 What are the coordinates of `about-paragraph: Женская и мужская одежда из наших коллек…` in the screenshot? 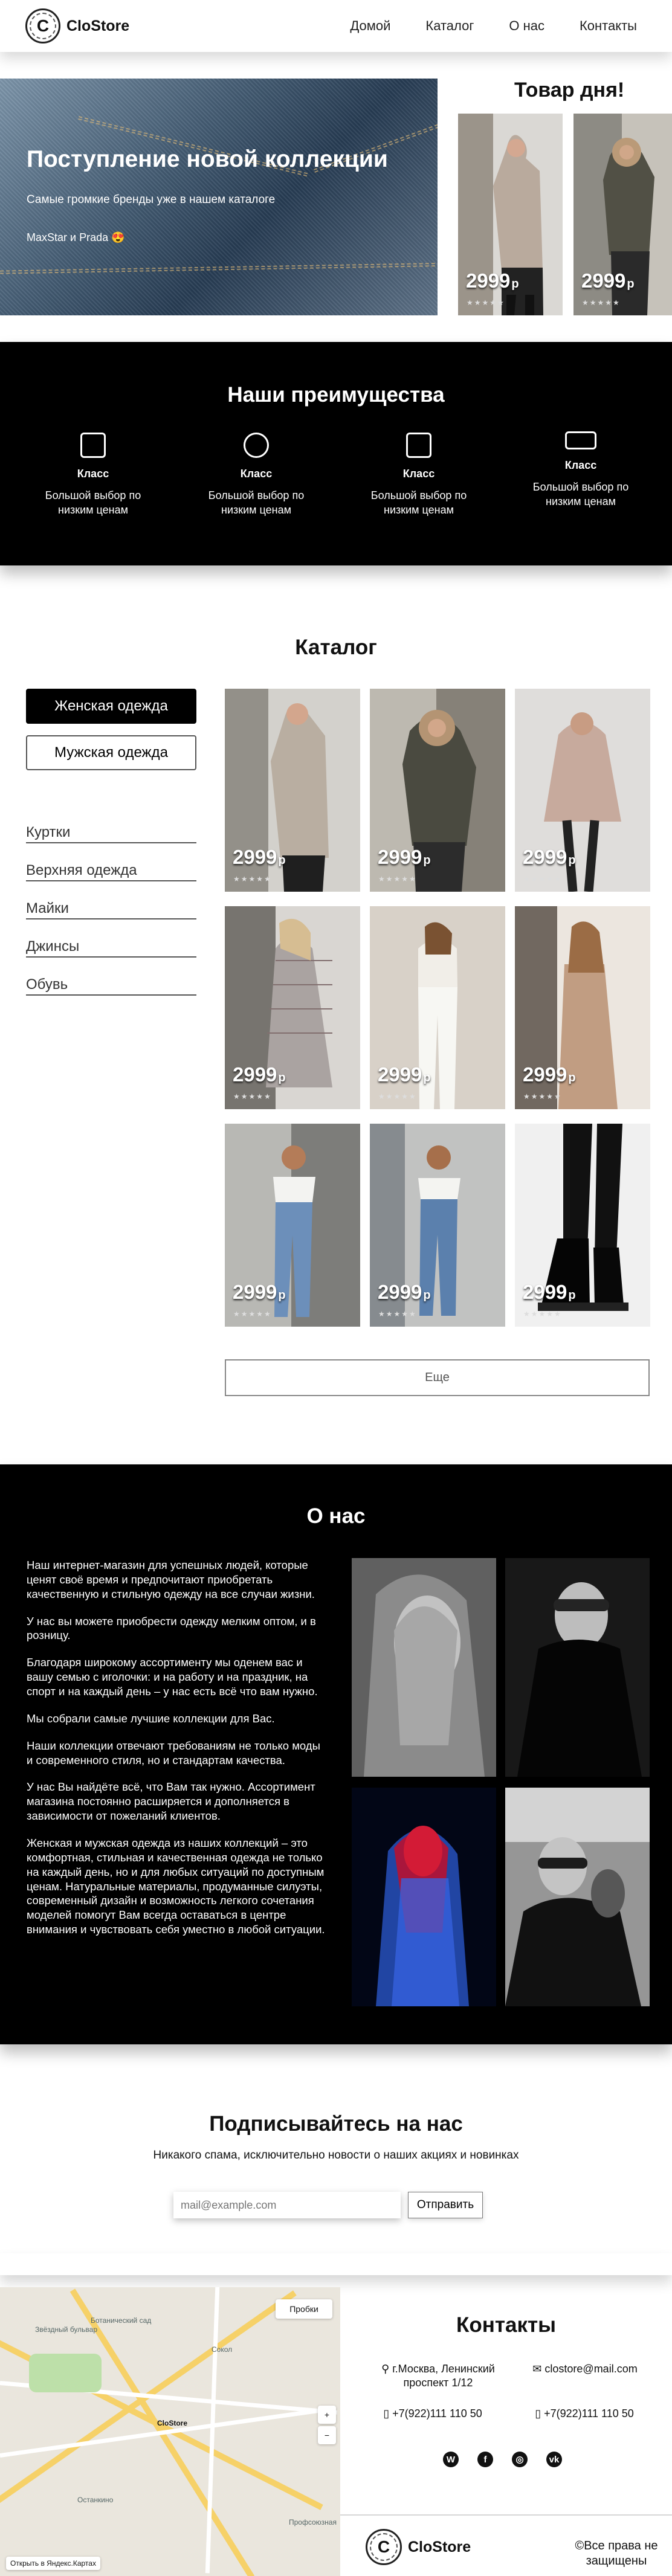 It's located at (176, 1886).